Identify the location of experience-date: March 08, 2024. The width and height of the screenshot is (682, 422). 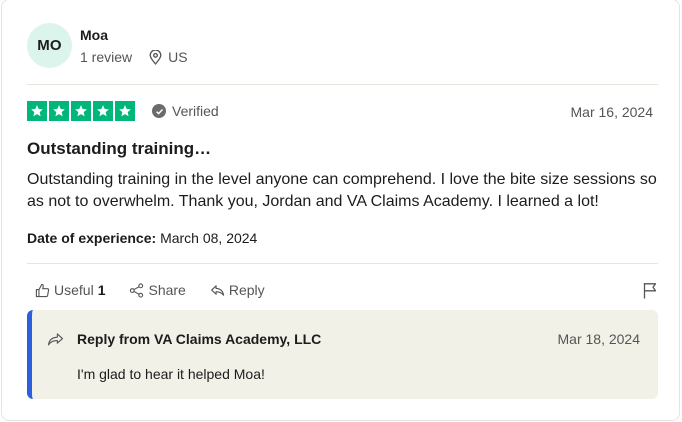
(209, 238).